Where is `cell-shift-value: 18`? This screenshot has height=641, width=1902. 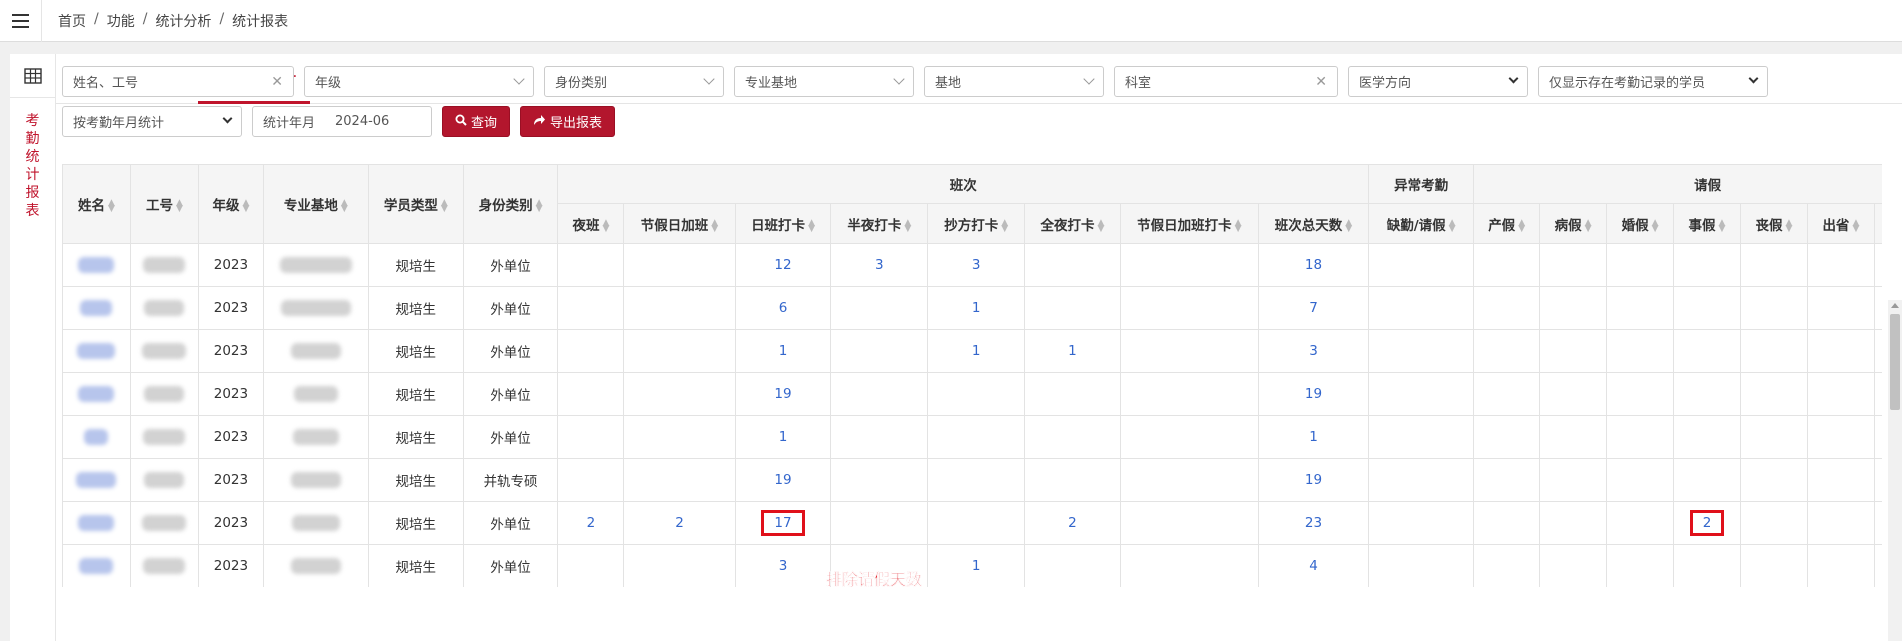
cell-shift-value: 18 is located at coordinates (1313, 265).